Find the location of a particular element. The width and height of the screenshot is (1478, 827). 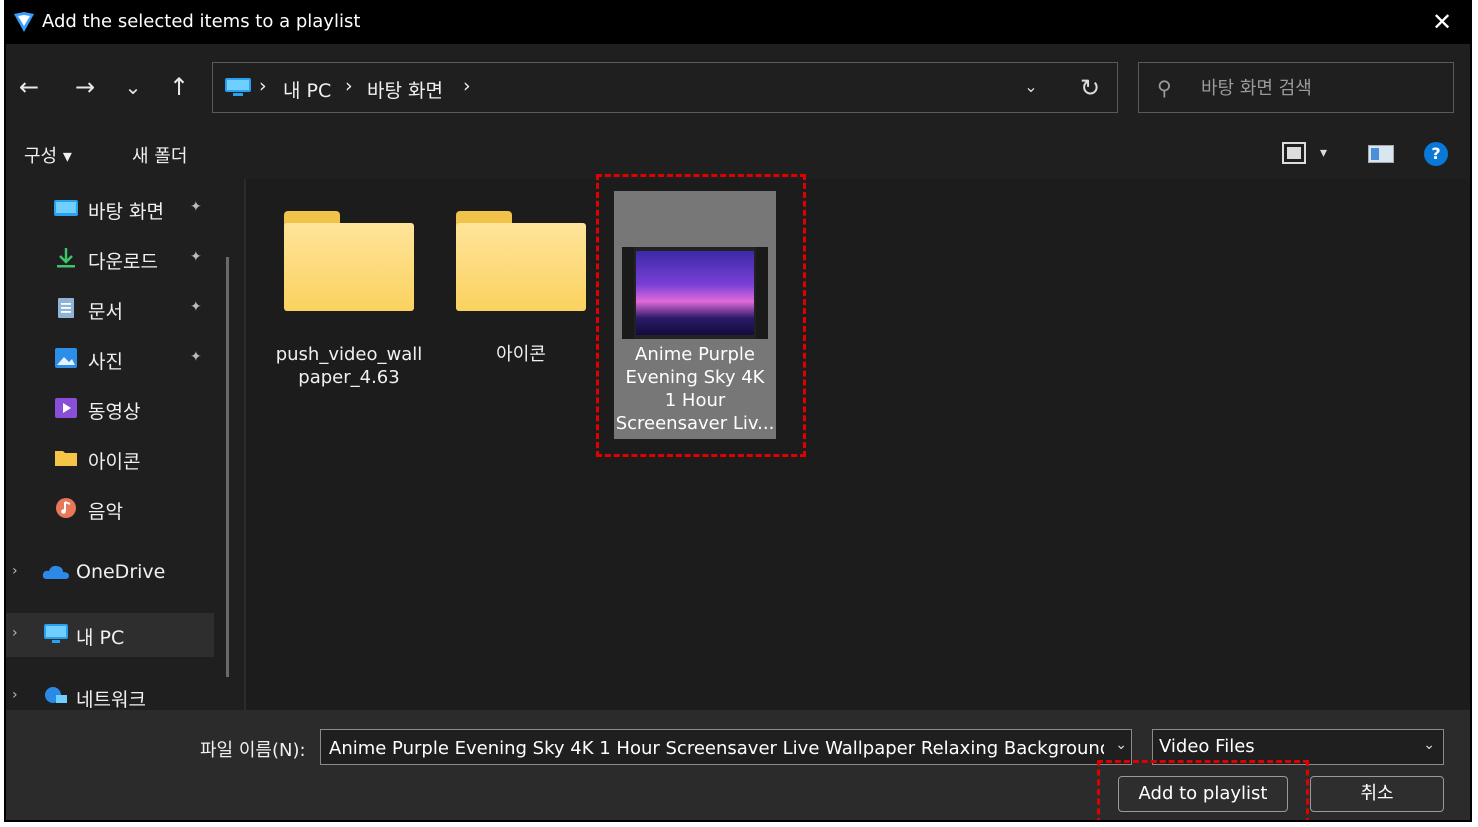

search-box: ⚲ is located at coordinates (1296, 87).